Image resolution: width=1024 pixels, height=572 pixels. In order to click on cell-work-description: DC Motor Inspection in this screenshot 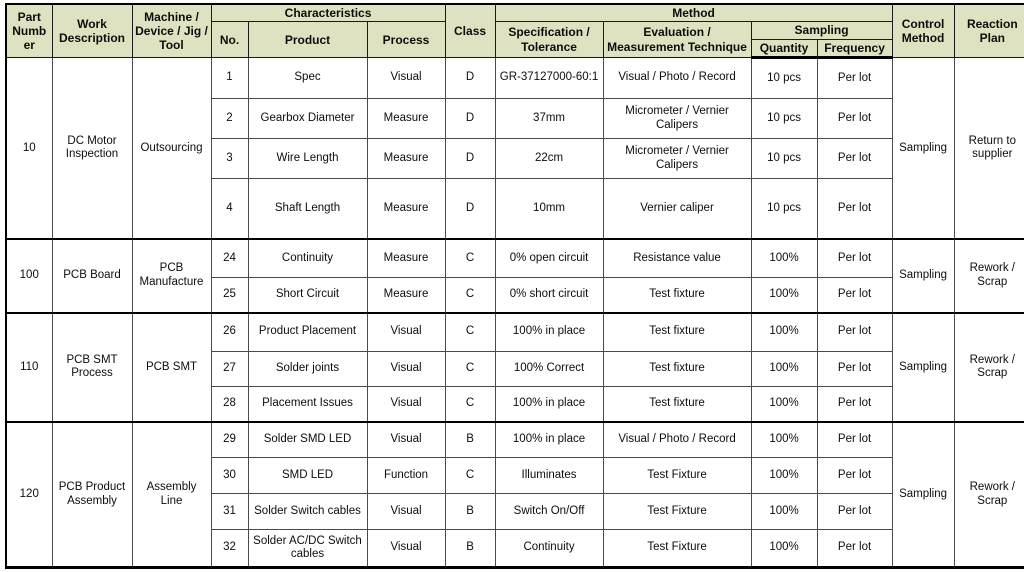, I will do `click(92, 148)`.